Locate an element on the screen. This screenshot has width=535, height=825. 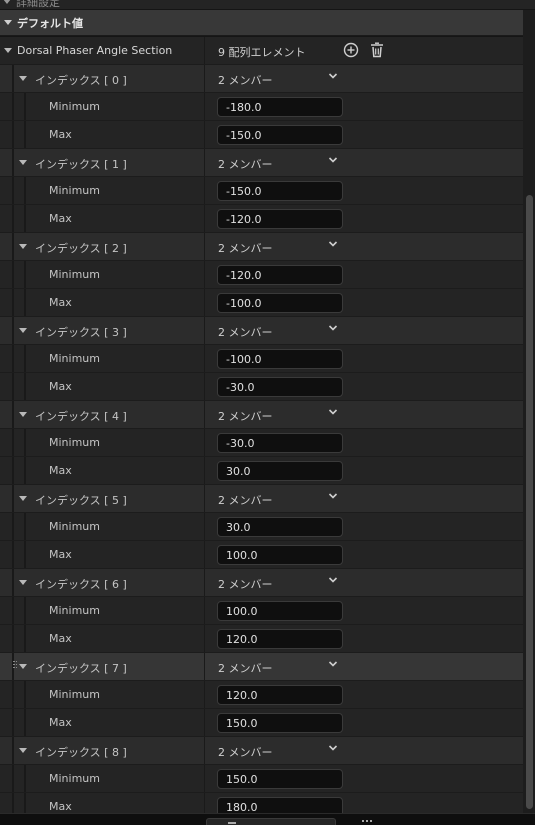
minimum-row: Minimum -30.0 is located at coordinates (261, 443).